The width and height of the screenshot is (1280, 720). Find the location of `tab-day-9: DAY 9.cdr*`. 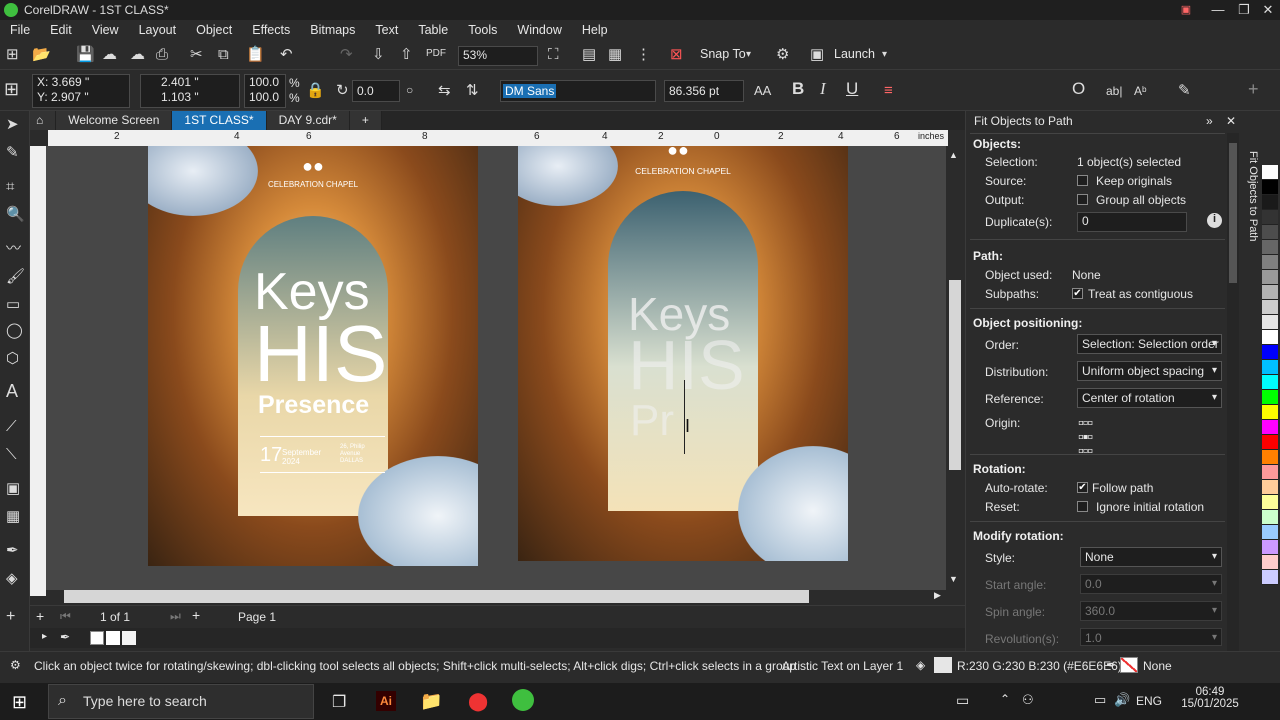

tab-day-9: DAY 9.cdr* is located at coordinates (308, 120).